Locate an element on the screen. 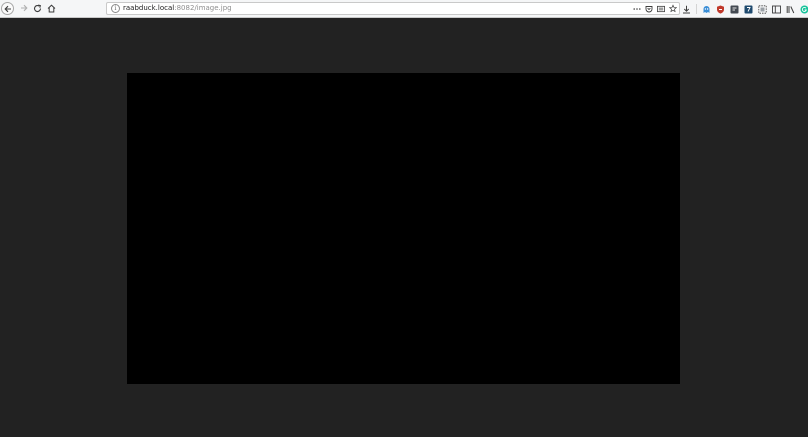 The width and height of the screenshot is (808, 437). url-page-actions is located at coordinates (655, 8).